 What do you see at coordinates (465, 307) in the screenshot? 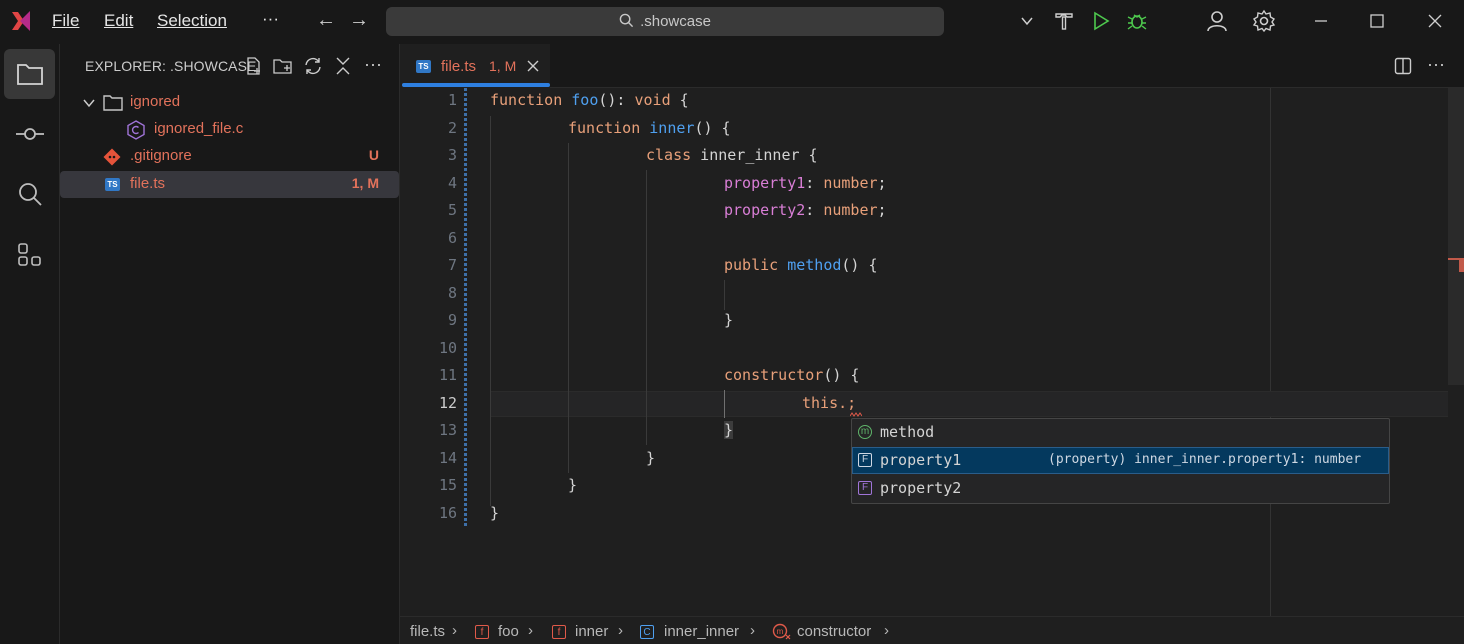
I see `gutter-modified-indicator` at bounding box center [465, 307].